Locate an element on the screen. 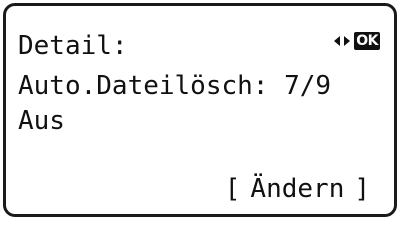  screen-title: Detail: is located at coordinates (73, 46).